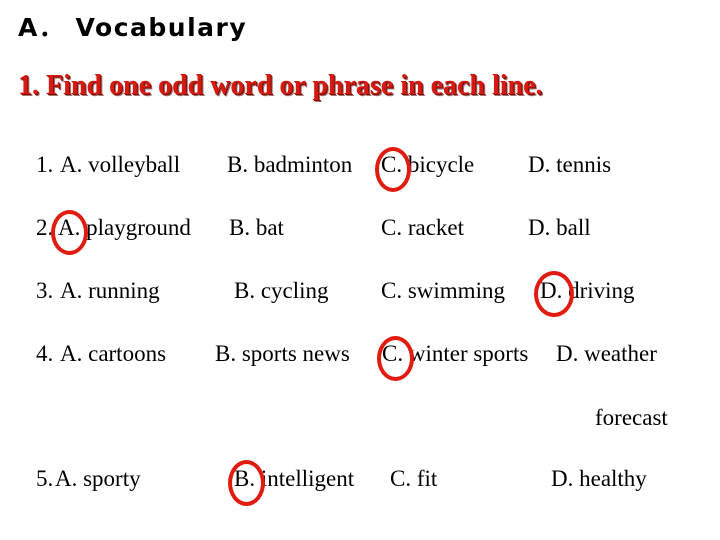 This screenshot has height=540, width=720. What do you see at coordinates (631, 417) in the screenshot?
I see `question-4-wrapped-text: forecast` at bounding box center [631, 417].